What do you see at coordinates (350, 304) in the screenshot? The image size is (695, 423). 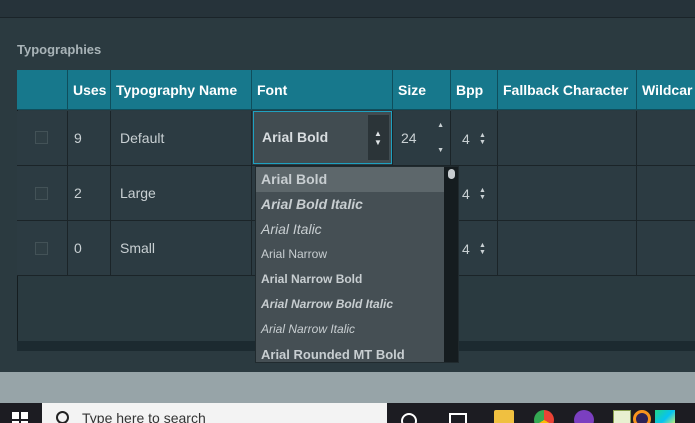 I see `dropdown-option: Arial Narrow Bold Italic` at bounding box center [350, 304].